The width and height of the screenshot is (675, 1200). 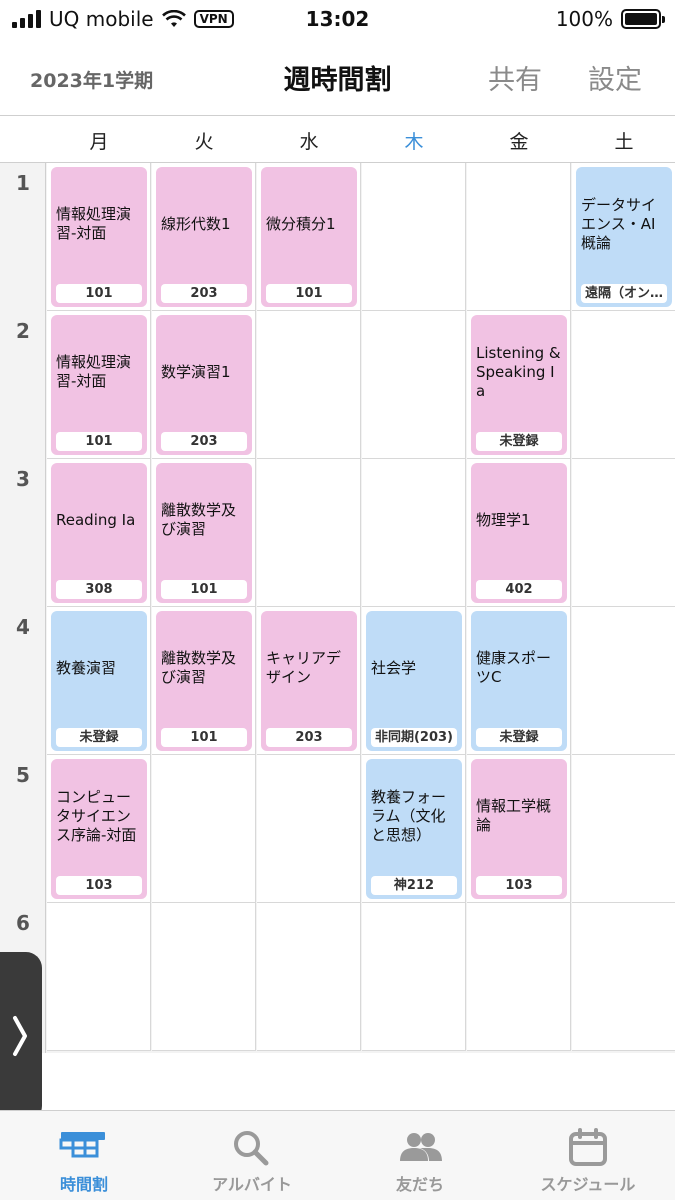 I want to click on calendar-icon, so click(x=588, y=1147).